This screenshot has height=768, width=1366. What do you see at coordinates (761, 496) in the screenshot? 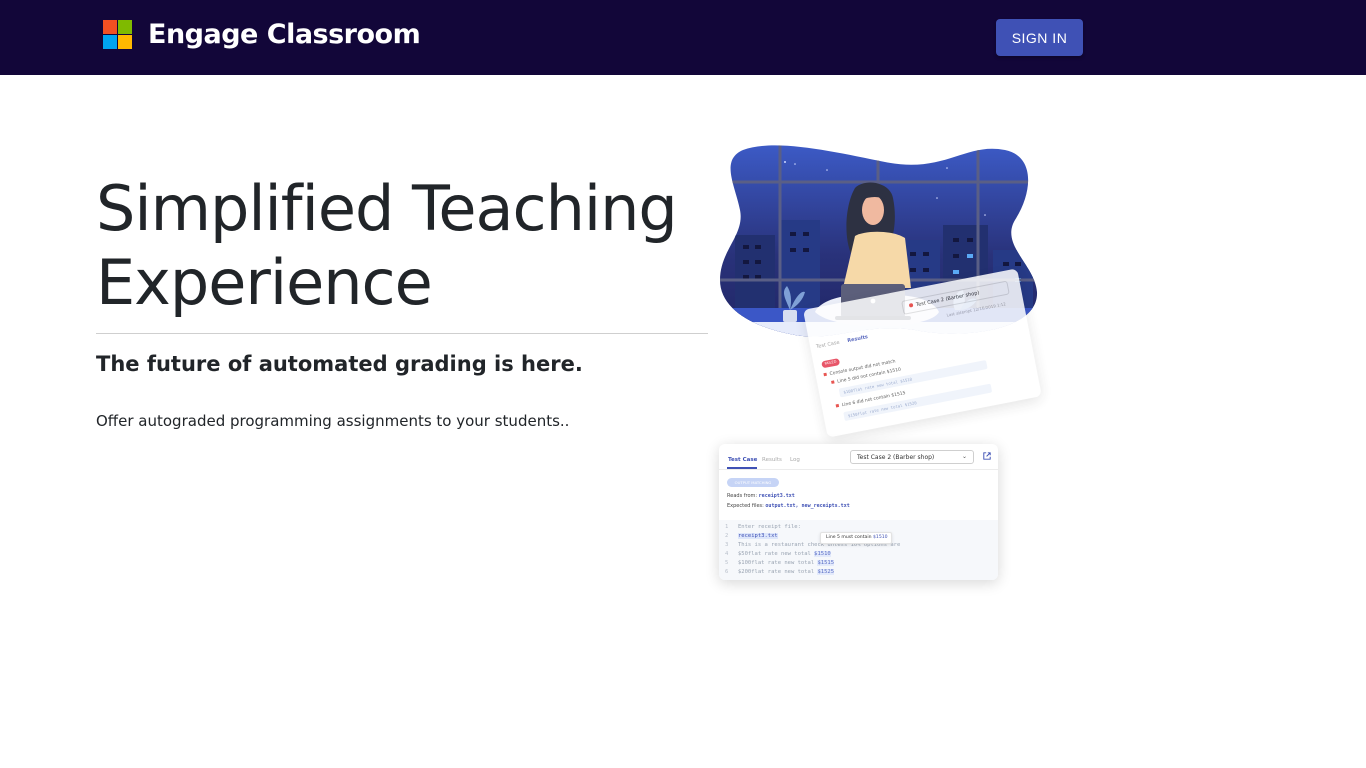
I see `reads-from-text: Reads from: receipt3.txt` at bounding box center [761, 496].